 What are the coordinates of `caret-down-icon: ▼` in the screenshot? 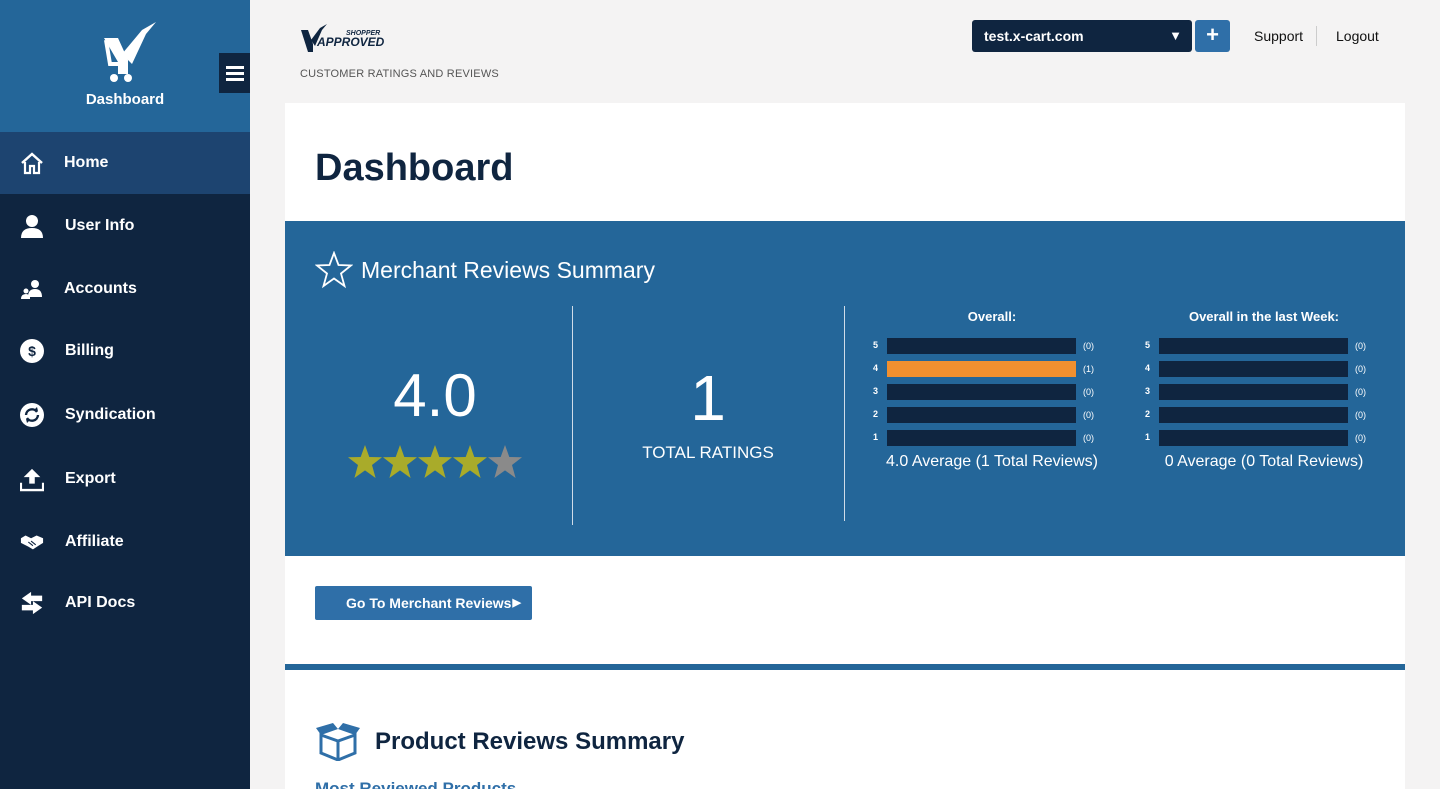 It's located at (1175, 35).